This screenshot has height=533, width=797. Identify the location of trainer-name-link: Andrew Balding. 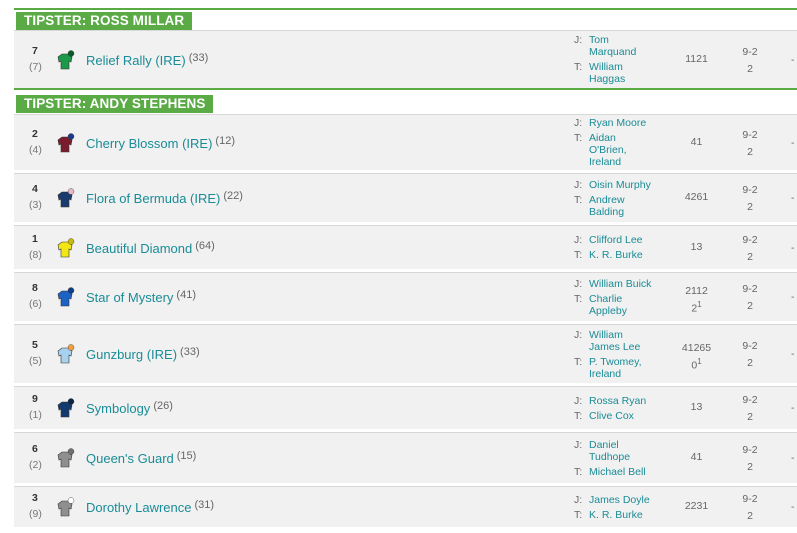
(625, 206).